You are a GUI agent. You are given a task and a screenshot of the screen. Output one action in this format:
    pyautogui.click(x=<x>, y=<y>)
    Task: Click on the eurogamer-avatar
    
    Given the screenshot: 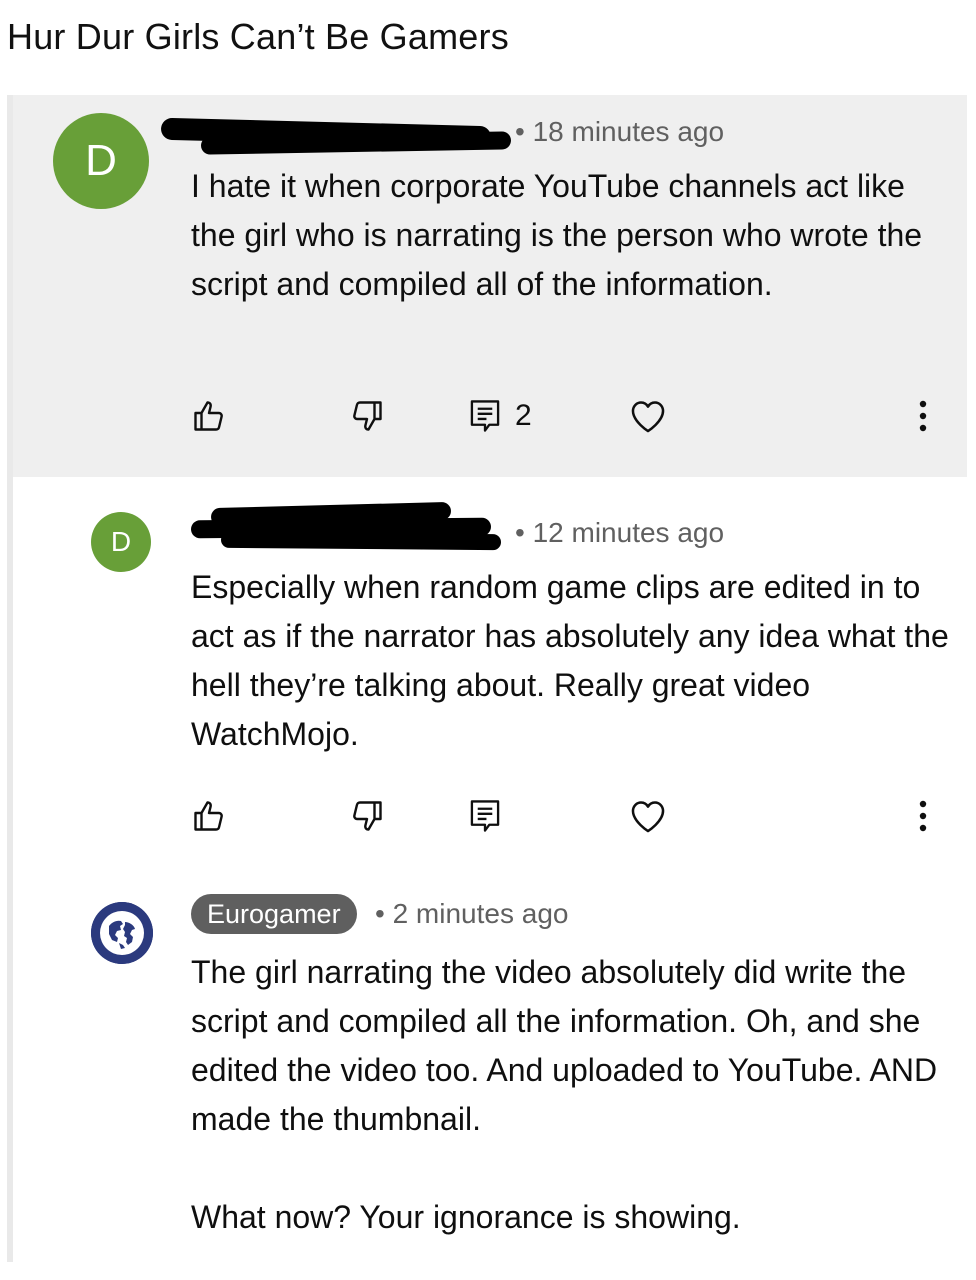 What is the action you would take?
    pyautogui.click(x=122, y=933)
    